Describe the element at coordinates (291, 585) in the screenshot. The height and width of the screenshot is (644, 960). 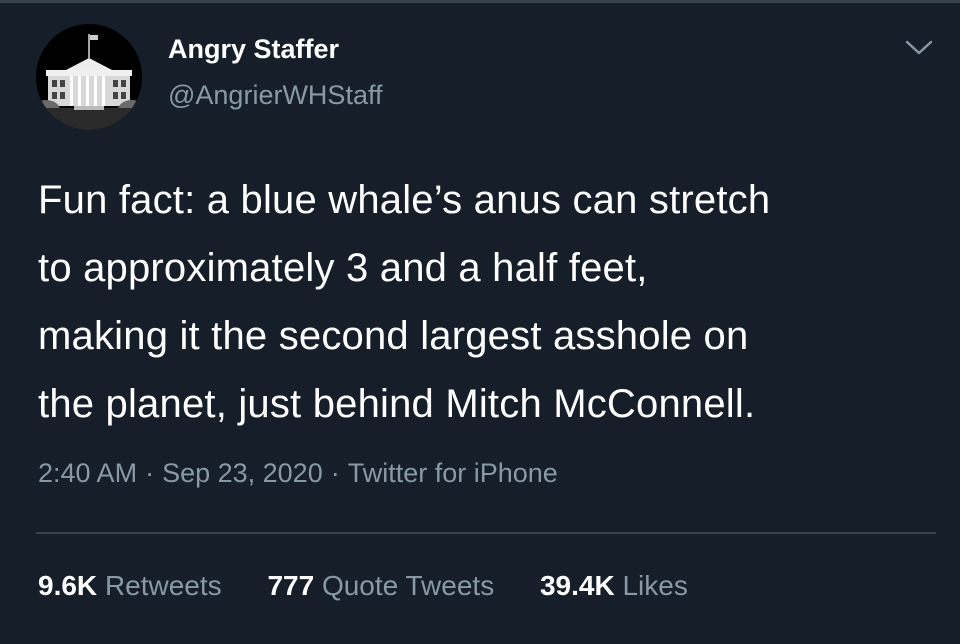
I see `quote-tweets-count: 777` at that location.